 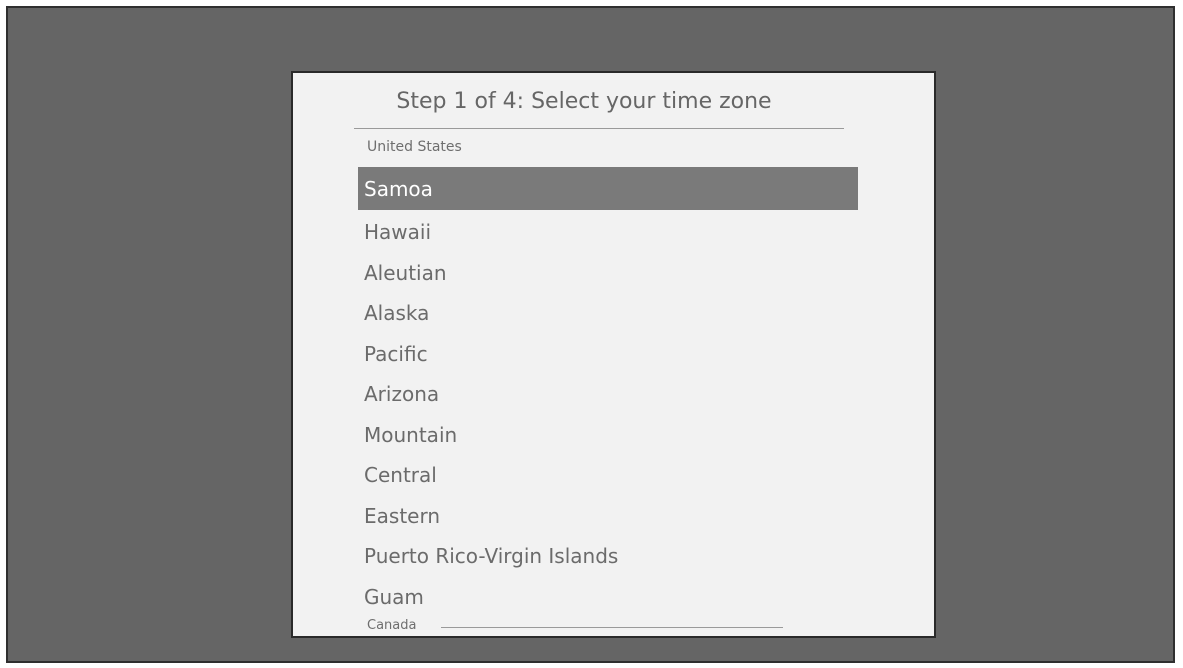 What do you see at coordinates (608, 230) in the screenshot?
I see `time-zone-option-hawaii: Hawaii` at bounding box center [608, 230].